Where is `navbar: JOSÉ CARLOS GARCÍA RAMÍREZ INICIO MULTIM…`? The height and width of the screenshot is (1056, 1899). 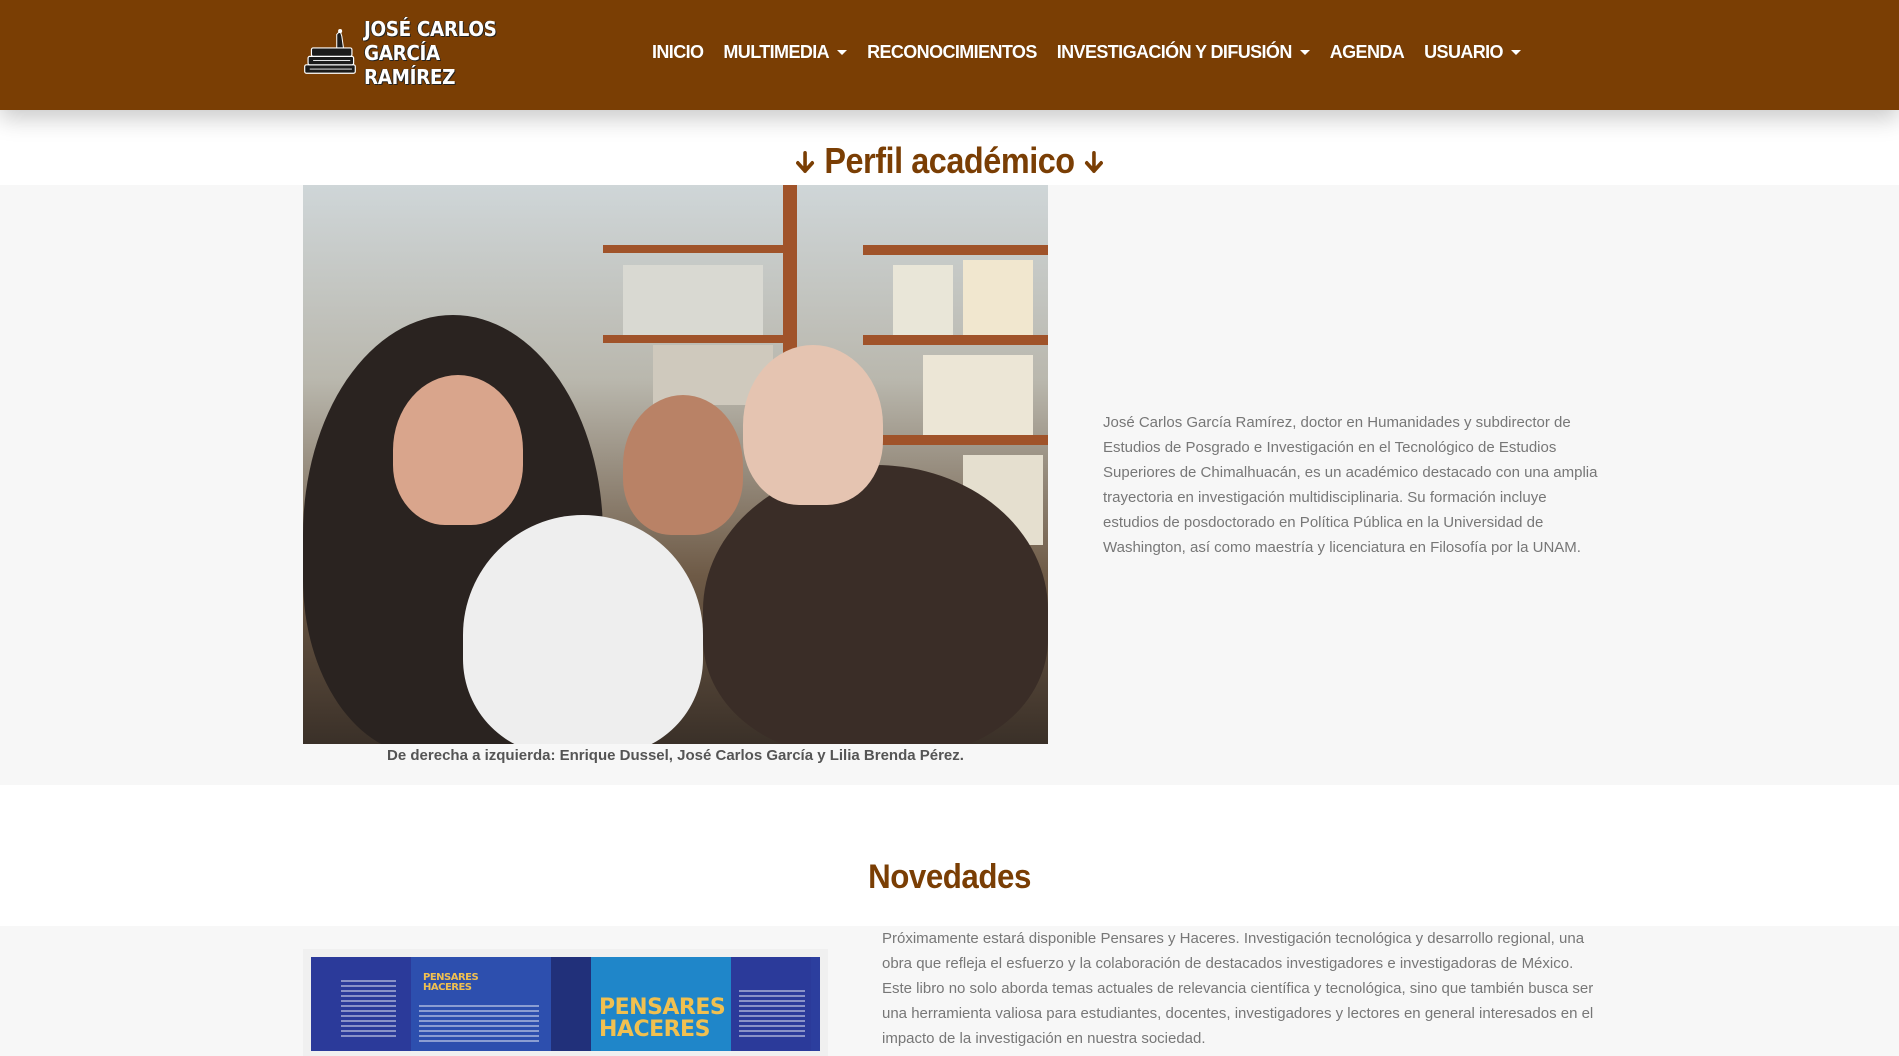 navbar: JOSÉ CARLOS GARCÍA RAMÍREZ INICIO MULTIM… is located at coordinates (949, 55).